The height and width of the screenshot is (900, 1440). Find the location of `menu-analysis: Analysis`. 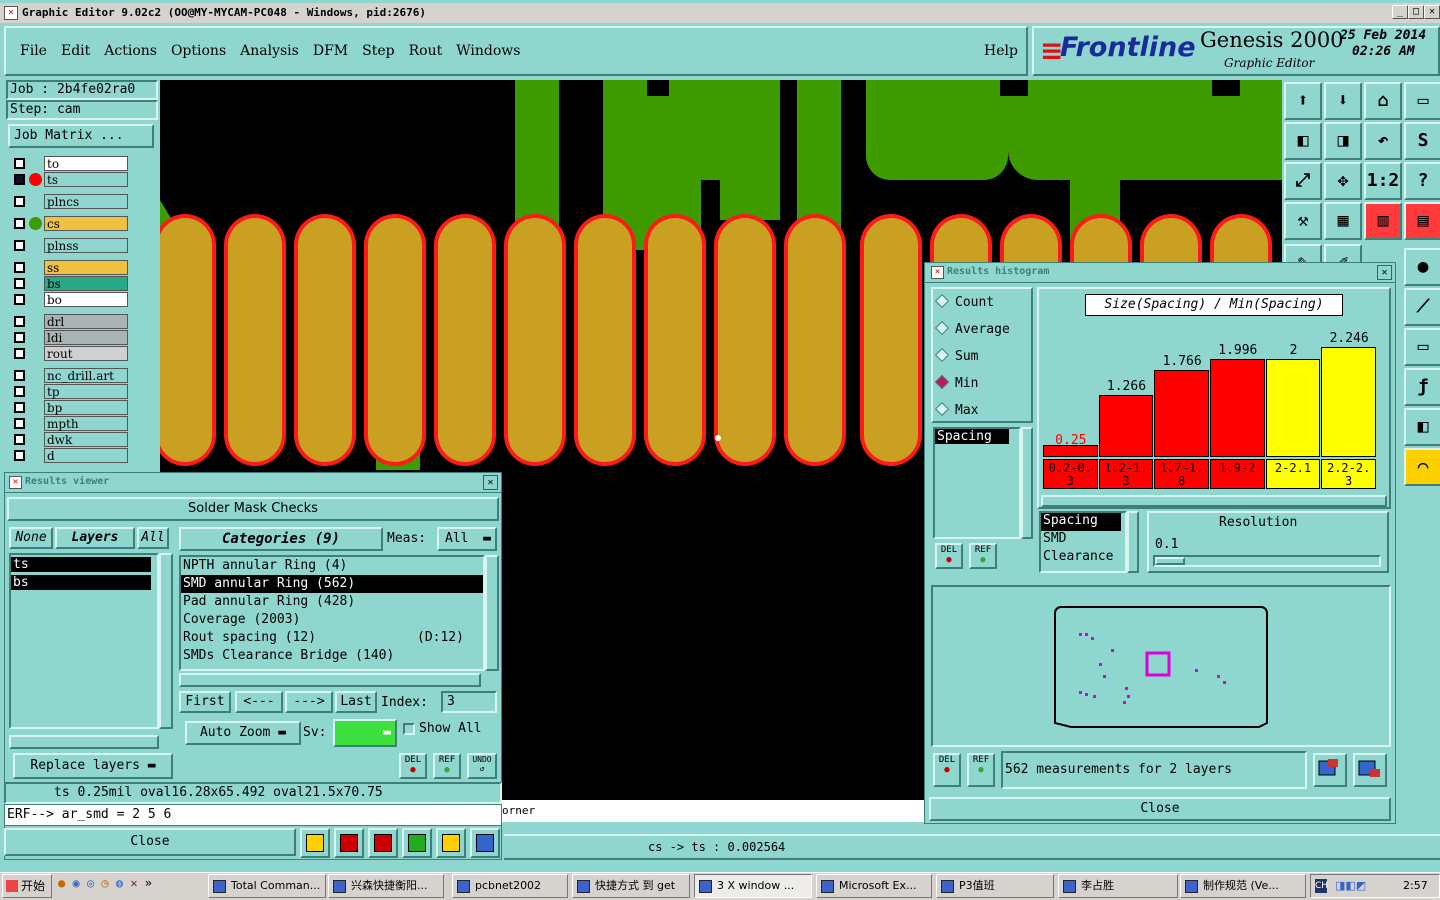

menu-analysis: Analysis is located at coordinates (269, 51).